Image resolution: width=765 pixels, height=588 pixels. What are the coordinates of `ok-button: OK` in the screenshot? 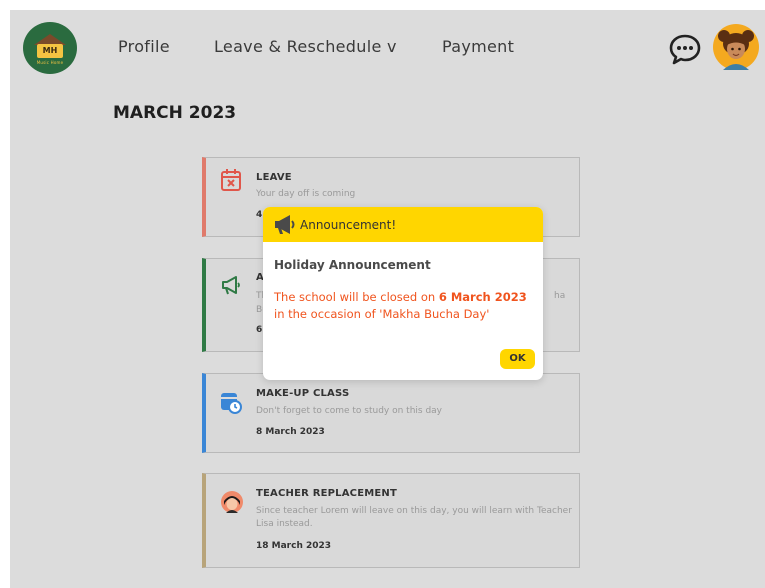 It's located at (517, 359).